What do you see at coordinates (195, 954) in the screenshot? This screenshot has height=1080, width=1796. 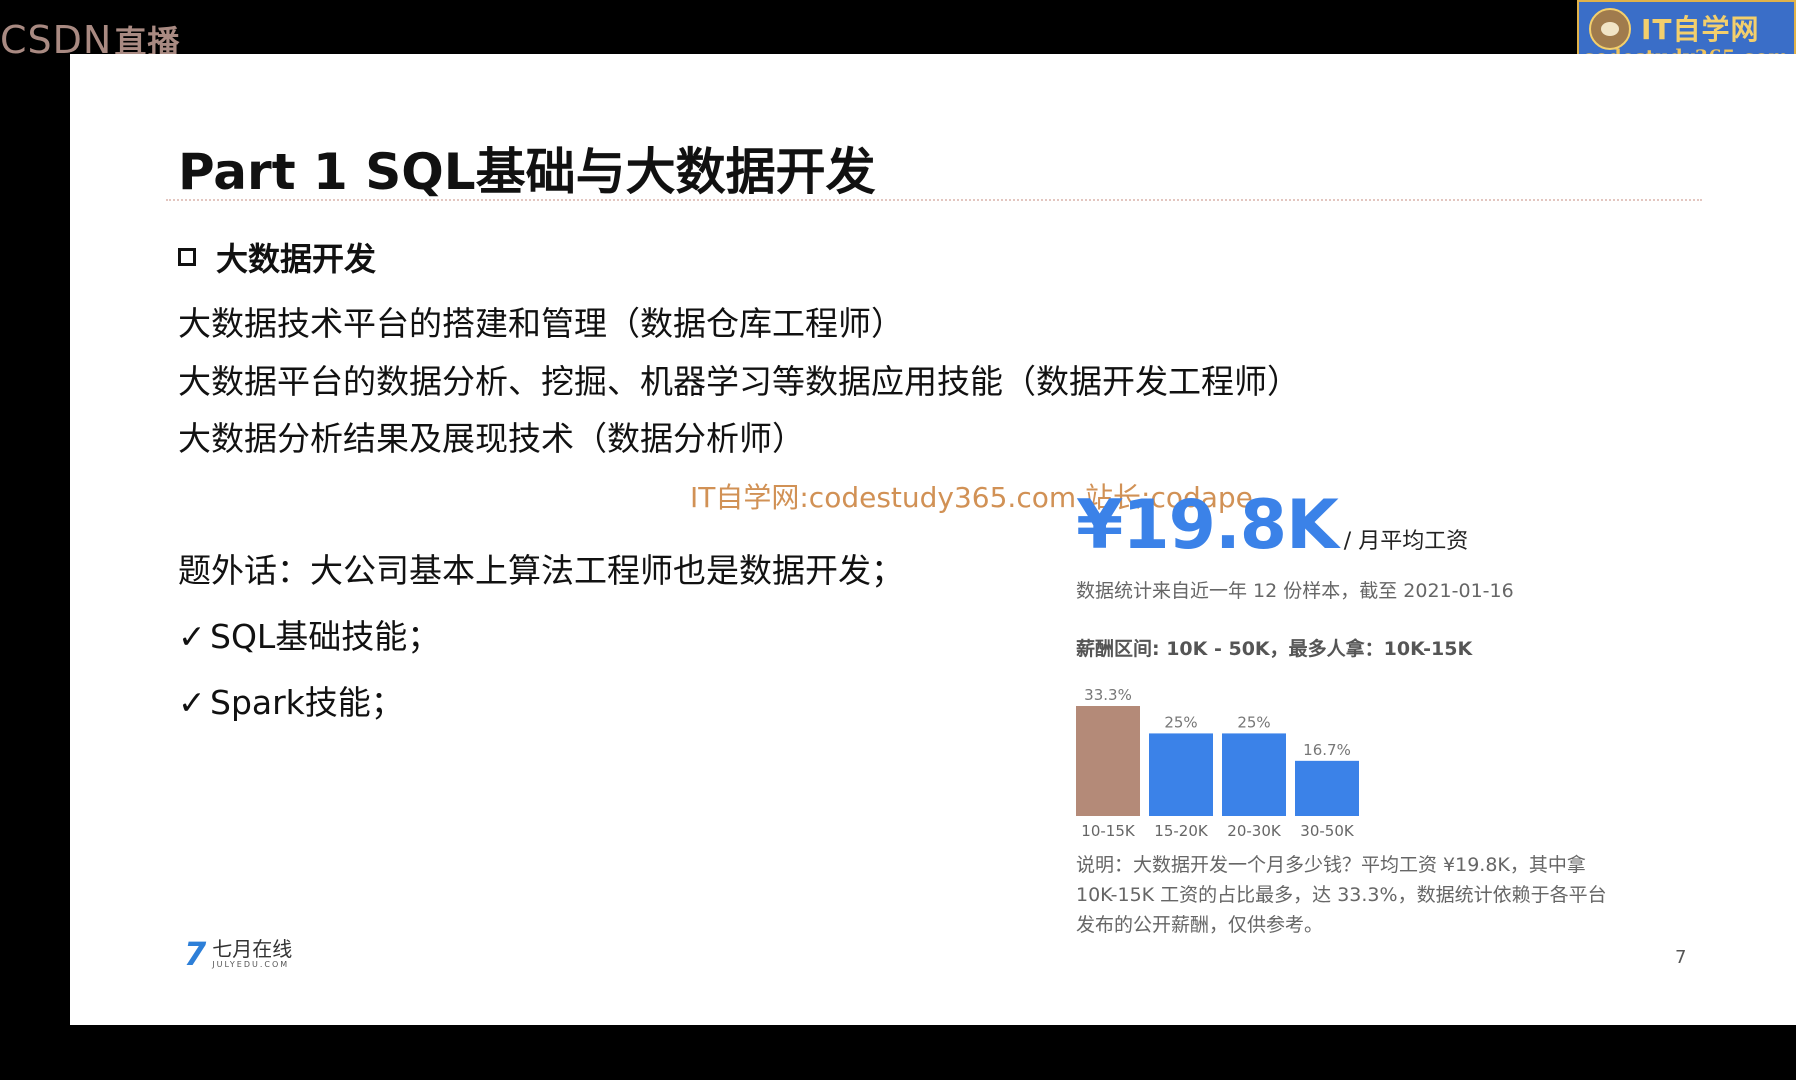 I see `julyedu-mark: 7` at bounding box center [195, 954].